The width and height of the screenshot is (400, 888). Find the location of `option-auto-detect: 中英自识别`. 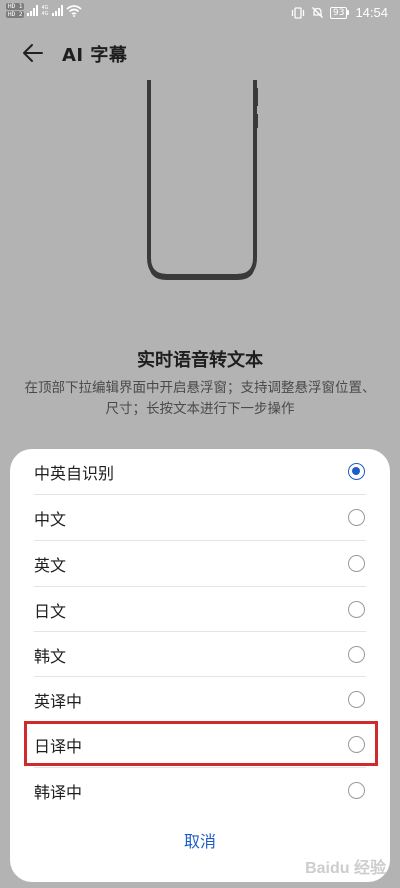

option-auto-detect: 中英自识别 is located at coordinates (200, 471).